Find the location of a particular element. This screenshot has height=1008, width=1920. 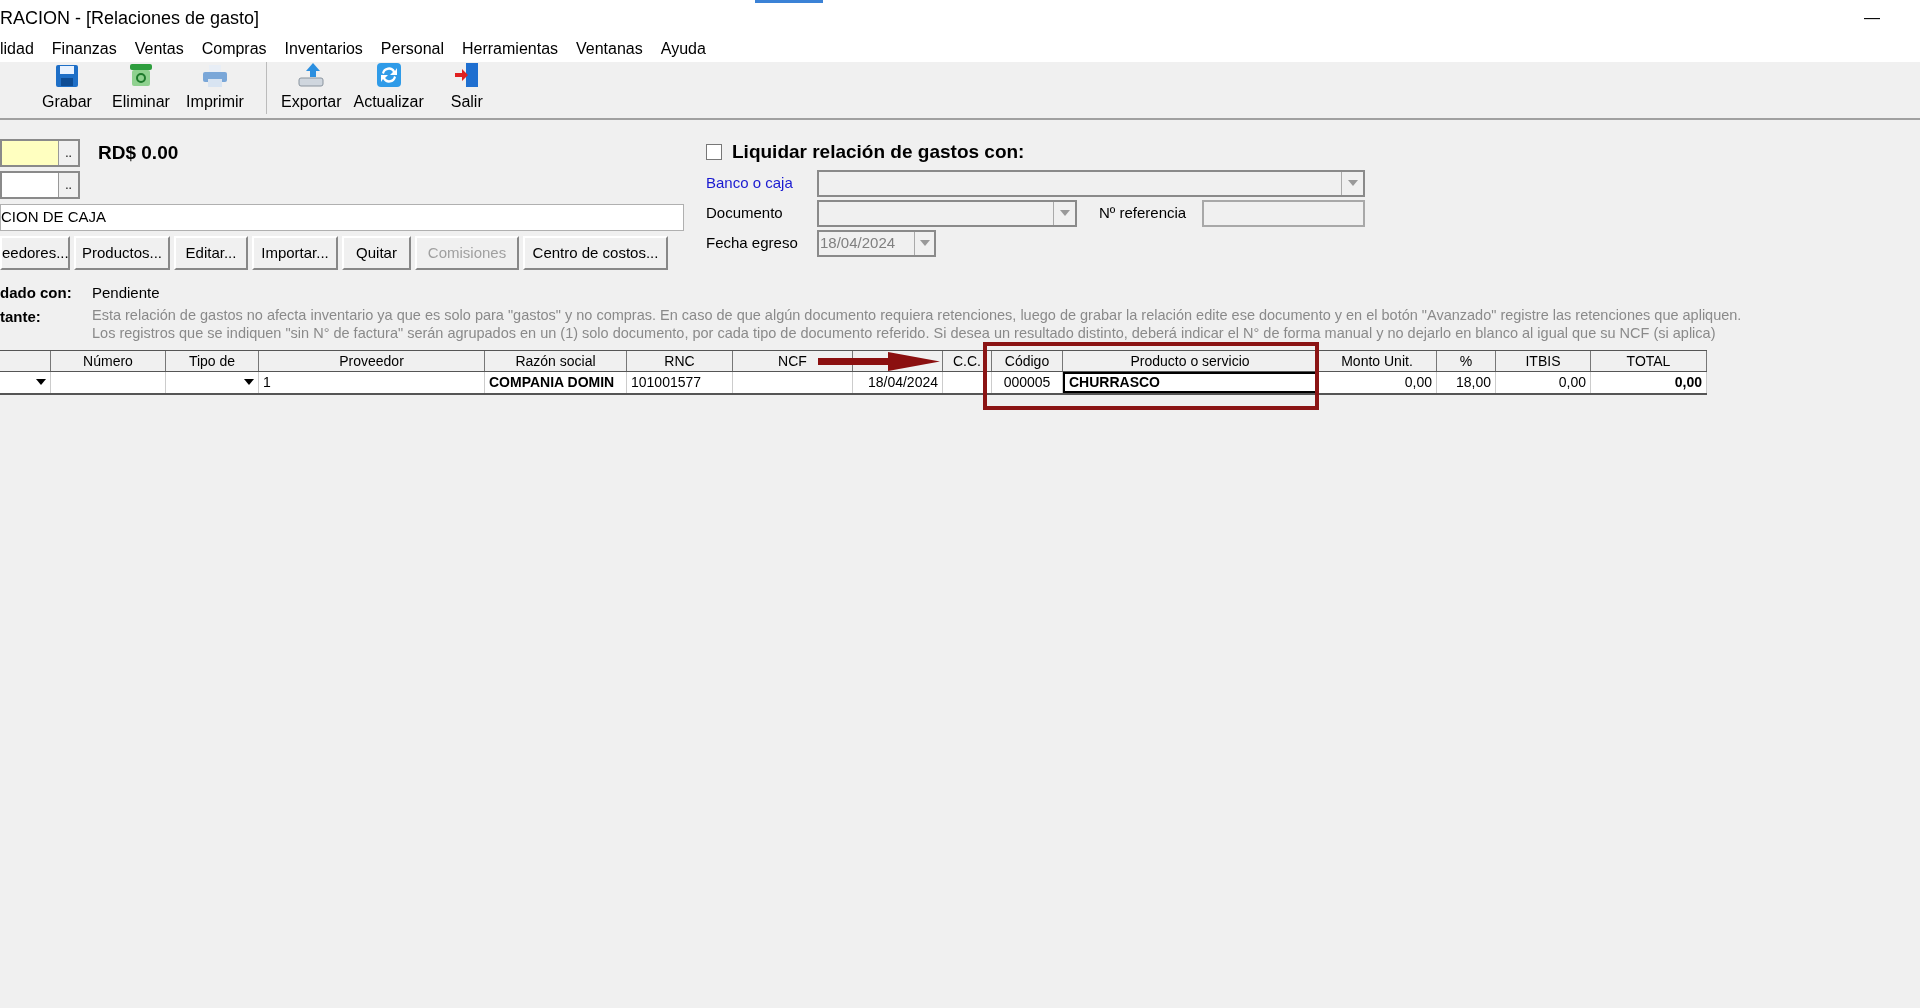

reference-field is located at coordinates (1283, 213).